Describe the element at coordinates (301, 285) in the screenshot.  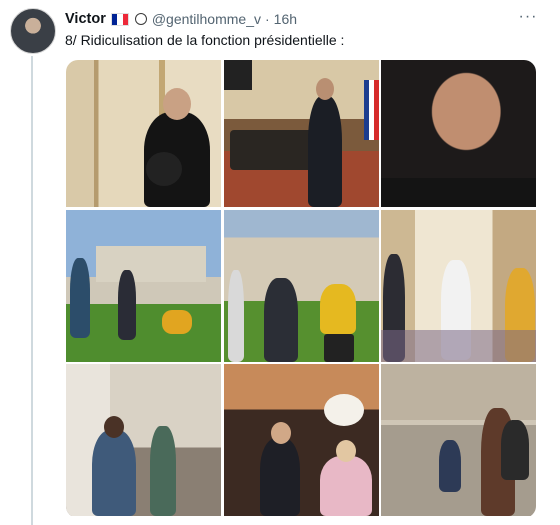
I see `photo-lawn-group` at that location.